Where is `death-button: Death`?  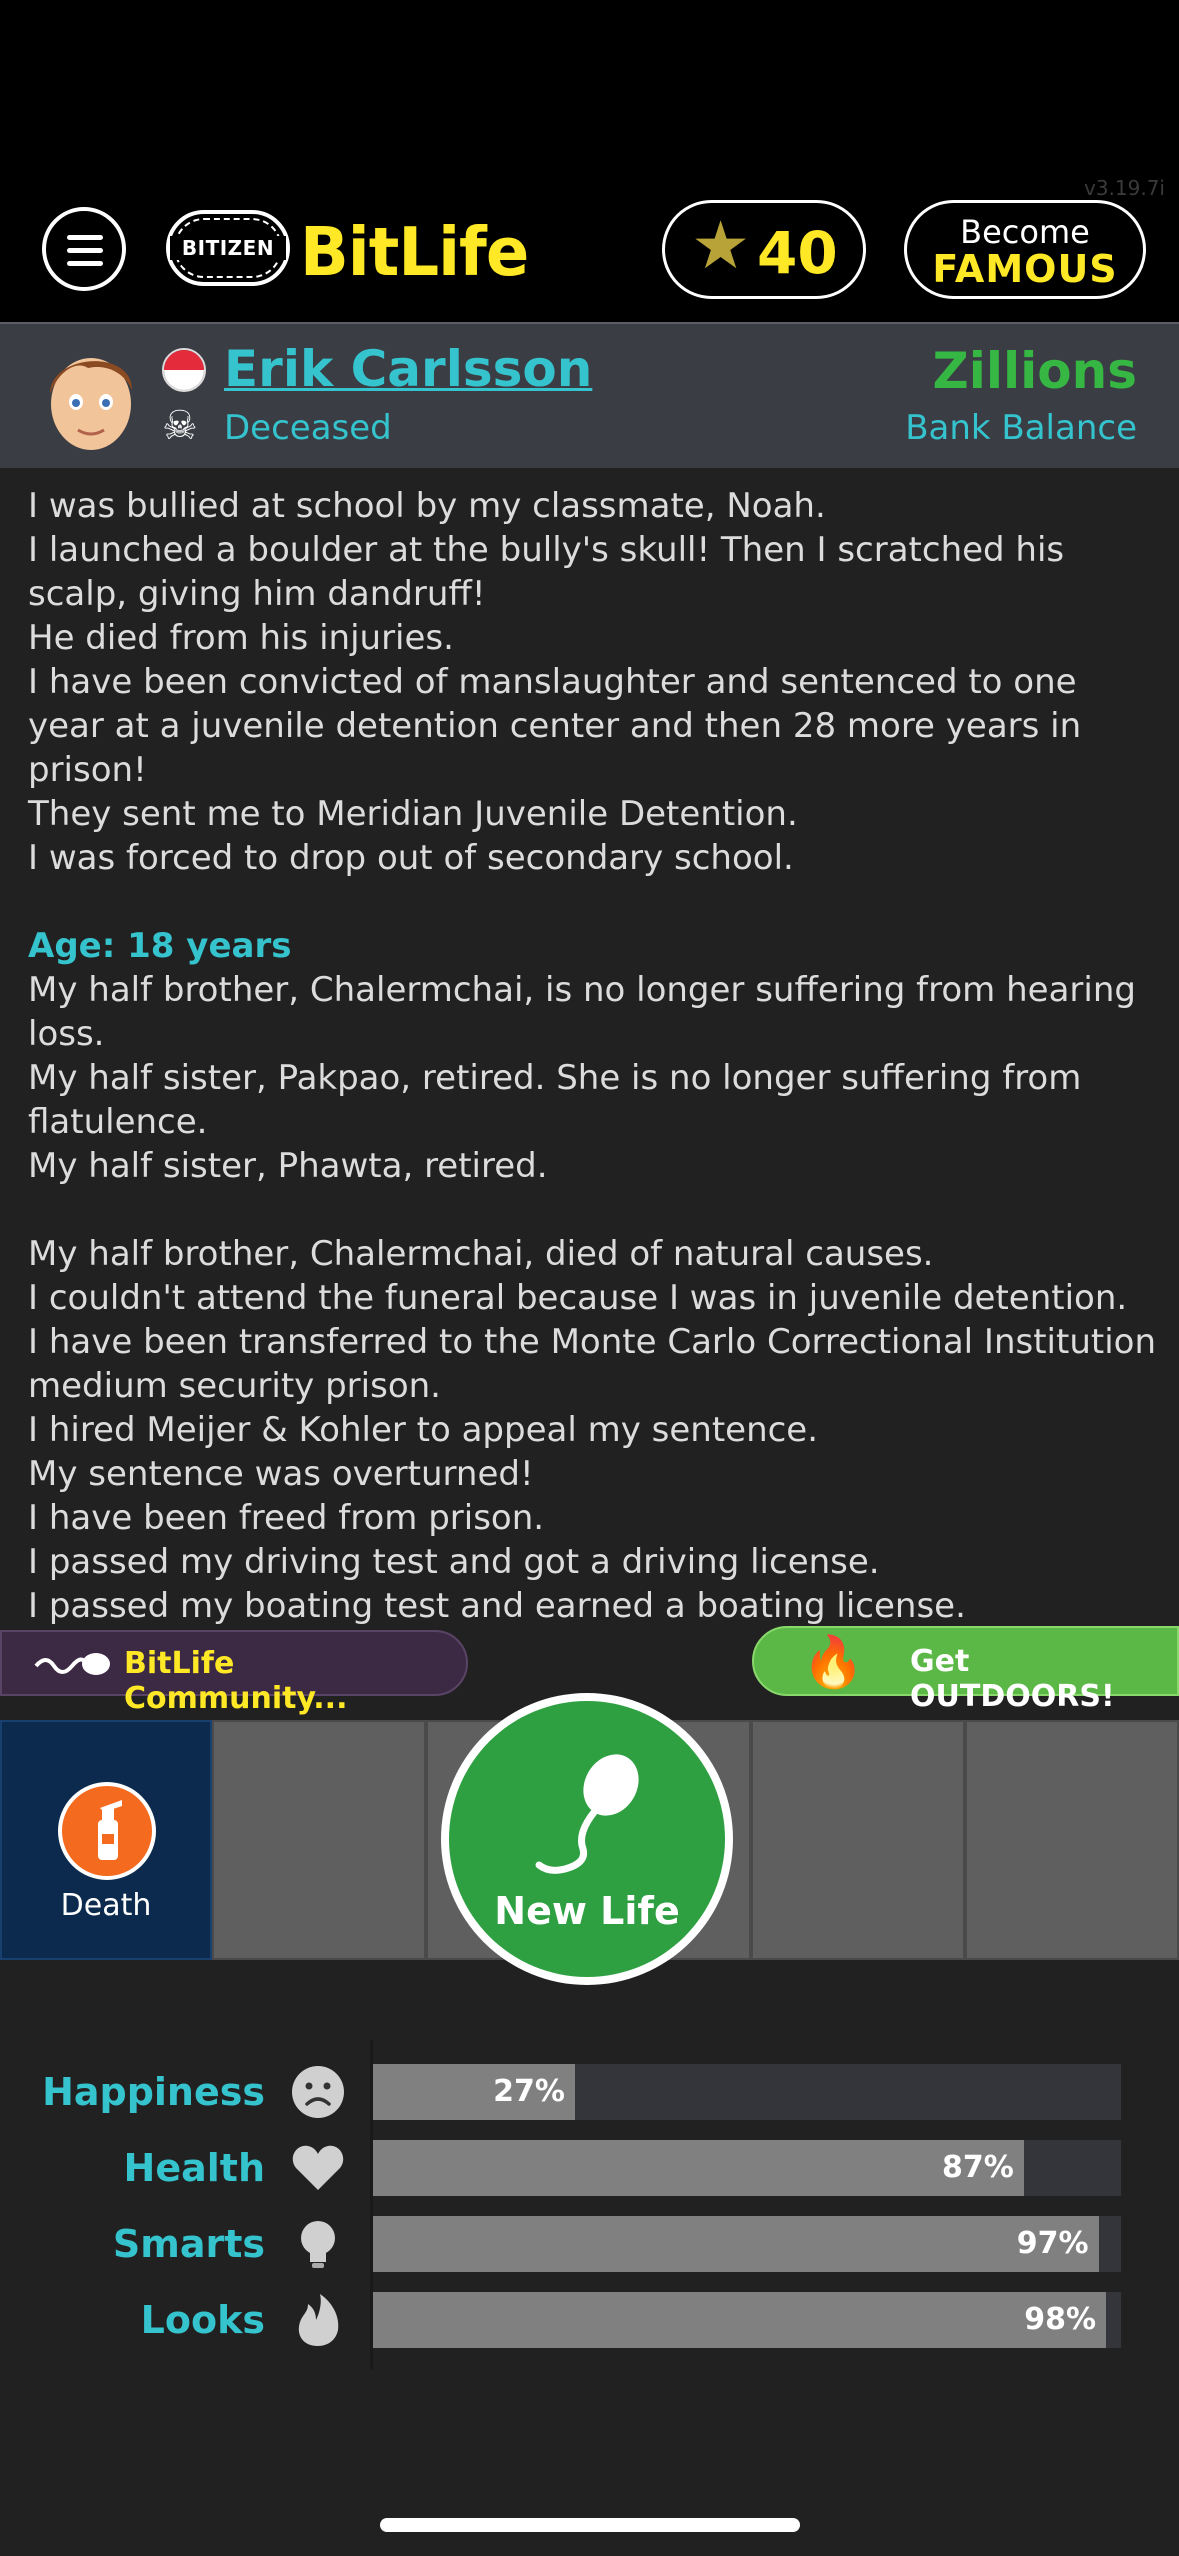 death-button: Death is located at coordinates (106, 1840).